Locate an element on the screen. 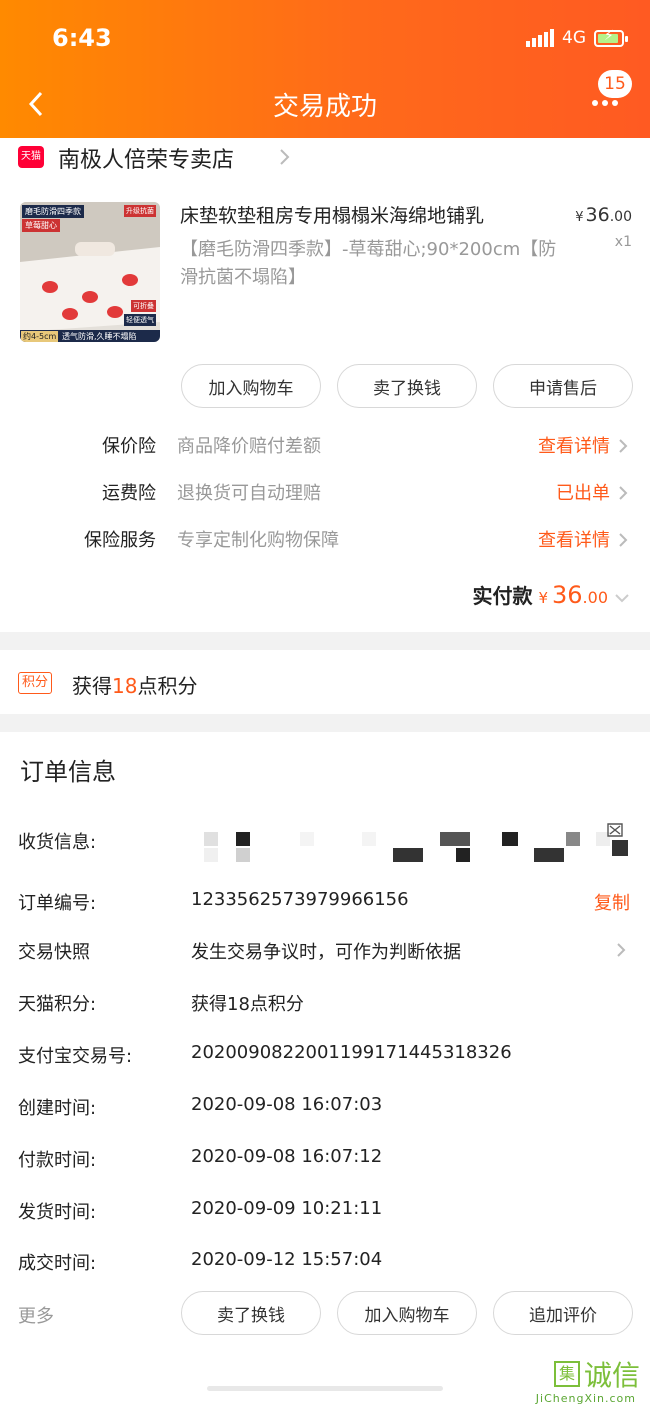 The image size is (650, 1406). info-label: 付款时间: is located at coordinates (57, 1160).